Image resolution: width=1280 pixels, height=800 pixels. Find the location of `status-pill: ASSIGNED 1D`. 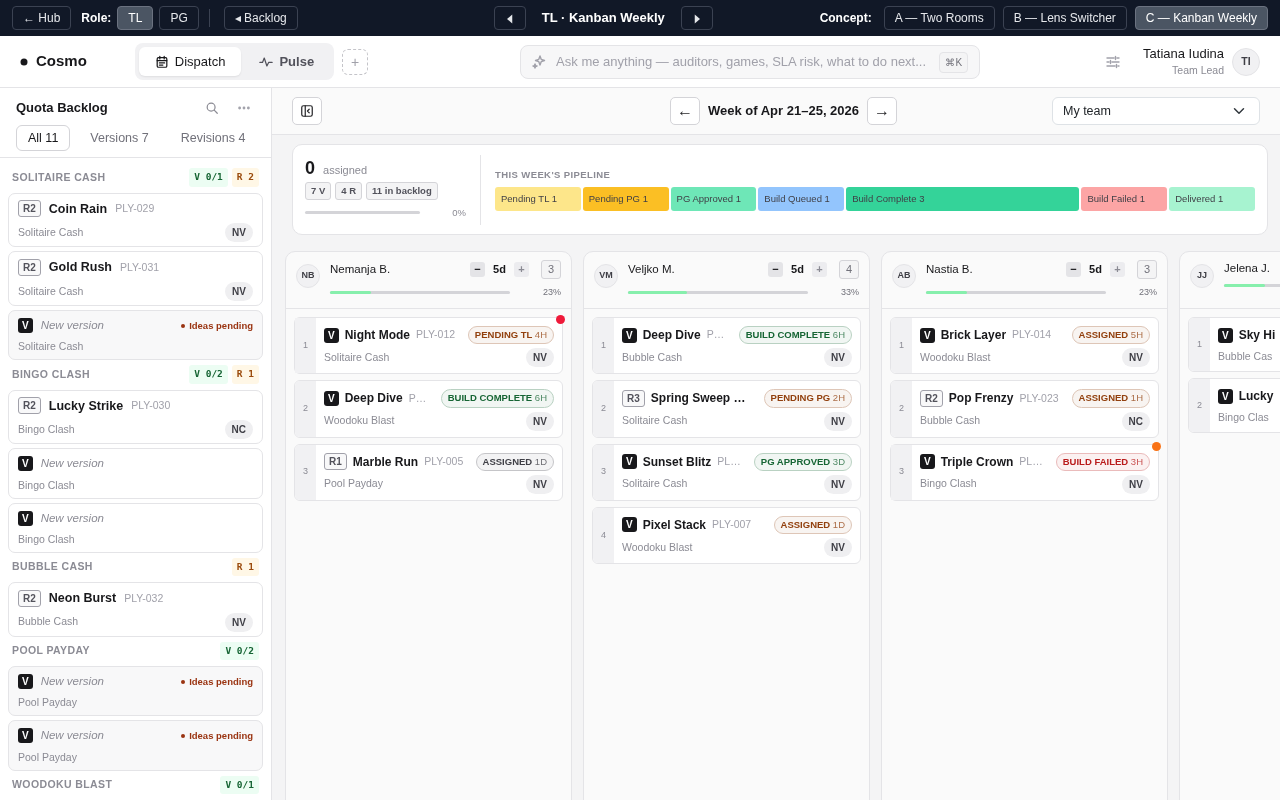

status-pill: ASSIGNED 1D is located at coordinates (812, 524).